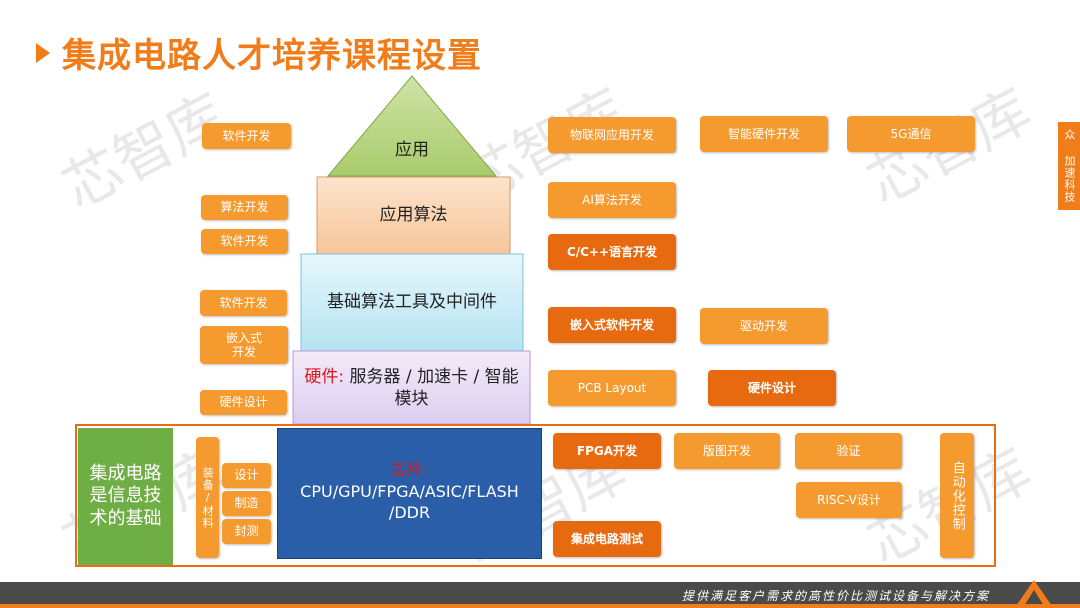 The height and width of the screenshot is (608, 1080). I want to click on skill-pcb-layout: PCB Layout, so click(612, 388).